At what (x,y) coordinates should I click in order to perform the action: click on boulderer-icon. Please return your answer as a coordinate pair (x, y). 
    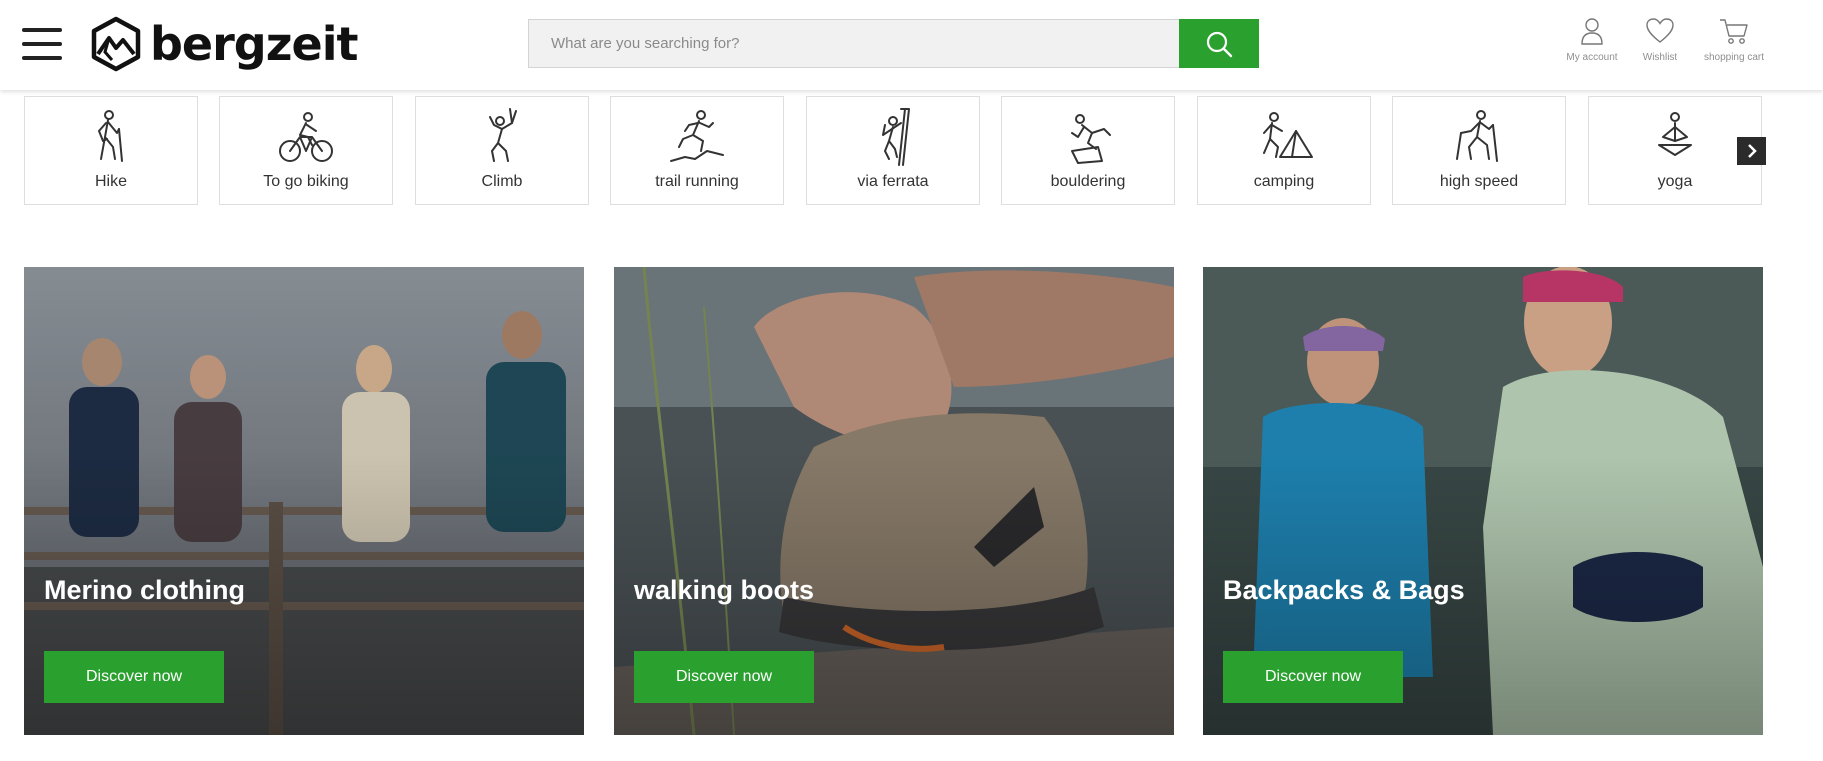
    Looking at the image, I should click on (1091, 139).